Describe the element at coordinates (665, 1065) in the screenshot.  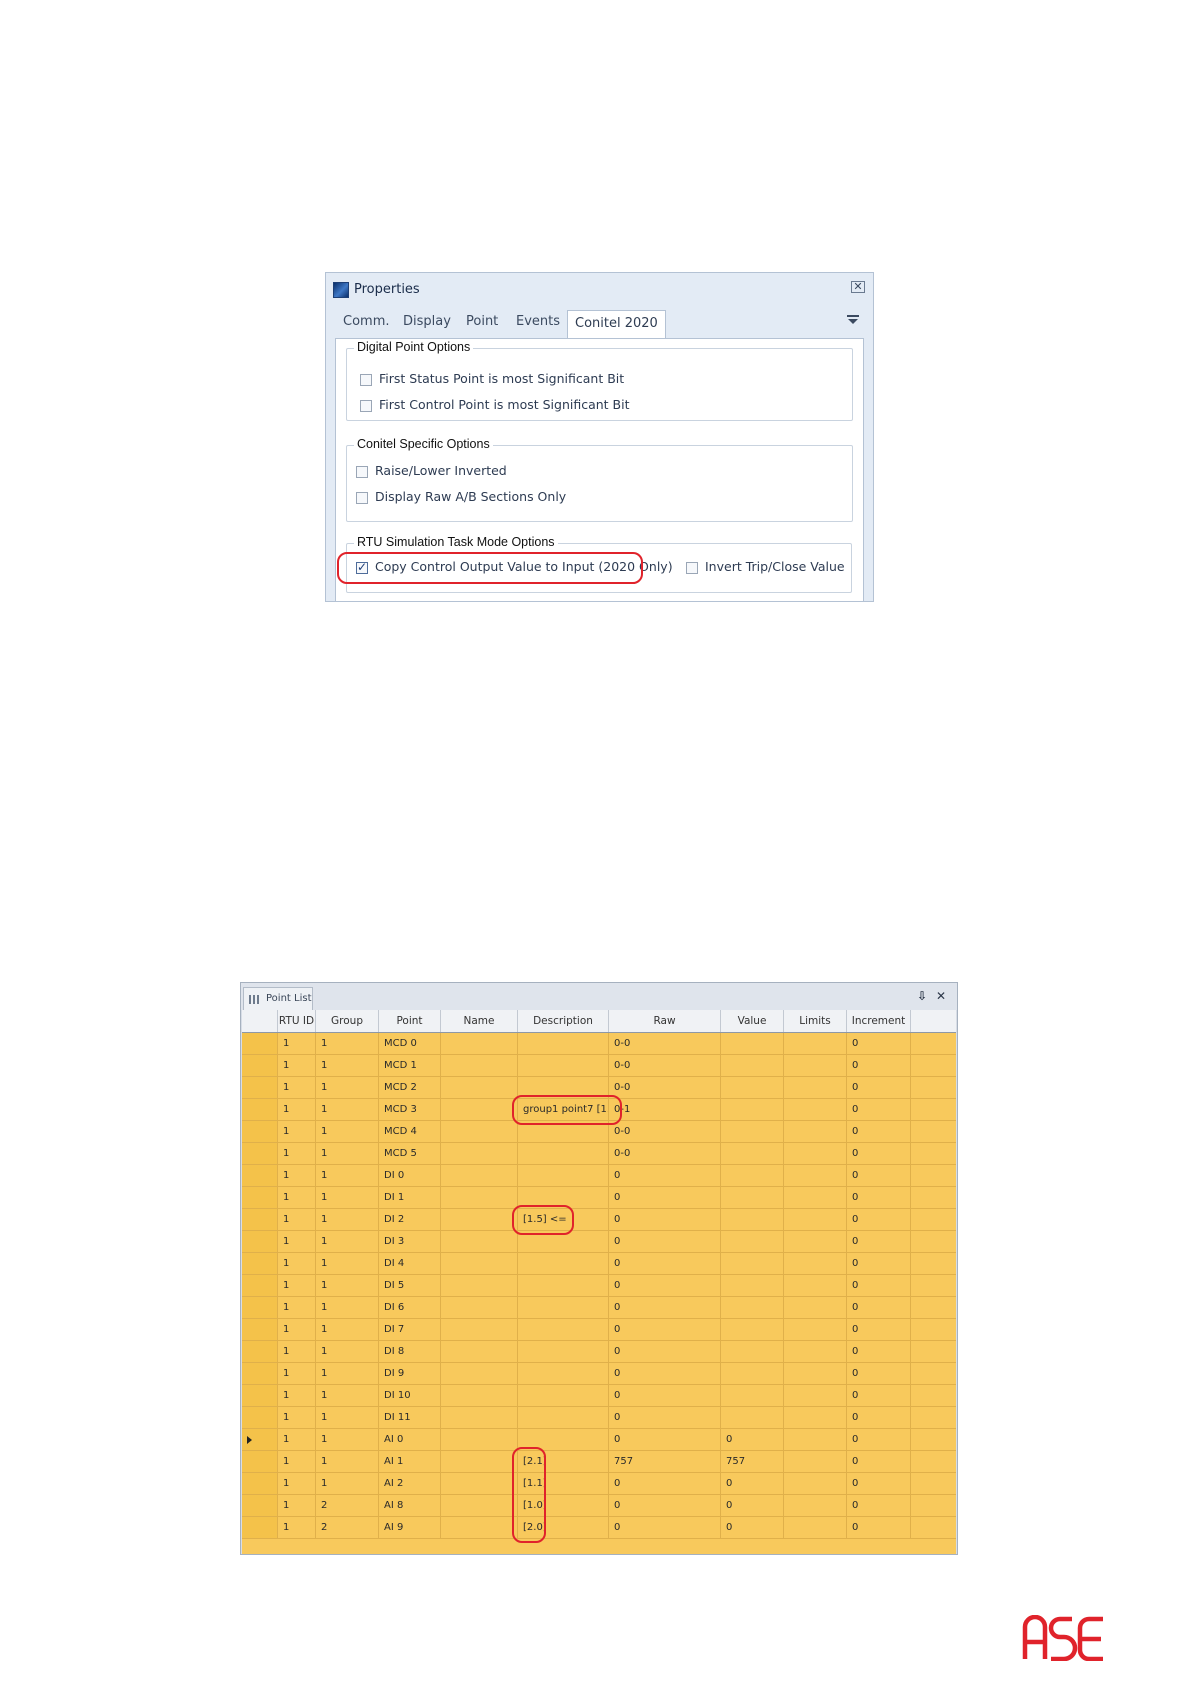
I see `cell-raw: 0-0` at that location.